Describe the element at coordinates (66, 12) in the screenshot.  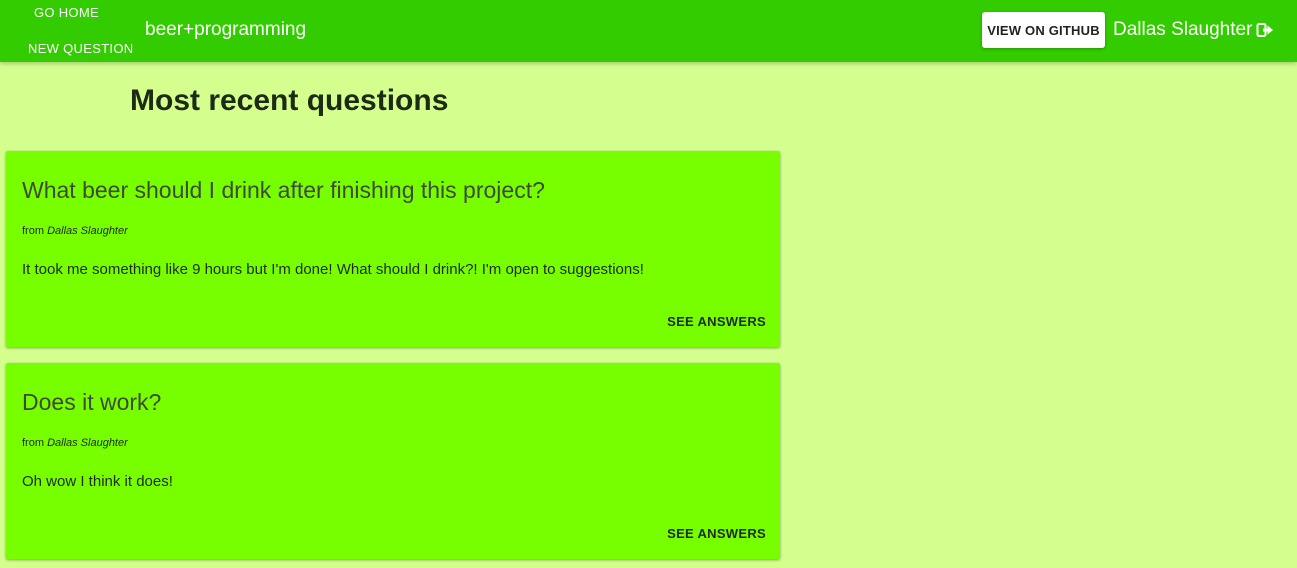
I see `go-home-button: GO HOME` at that location.